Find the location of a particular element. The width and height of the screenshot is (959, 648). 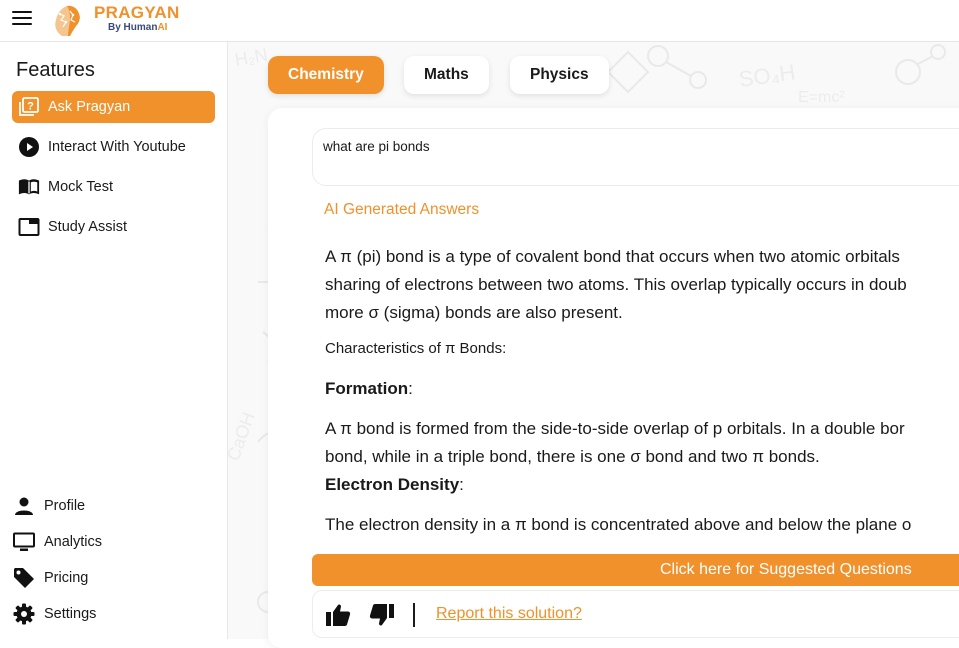

sidebar-item-label: Interact With Youtube is located at coordinates (117, 147).